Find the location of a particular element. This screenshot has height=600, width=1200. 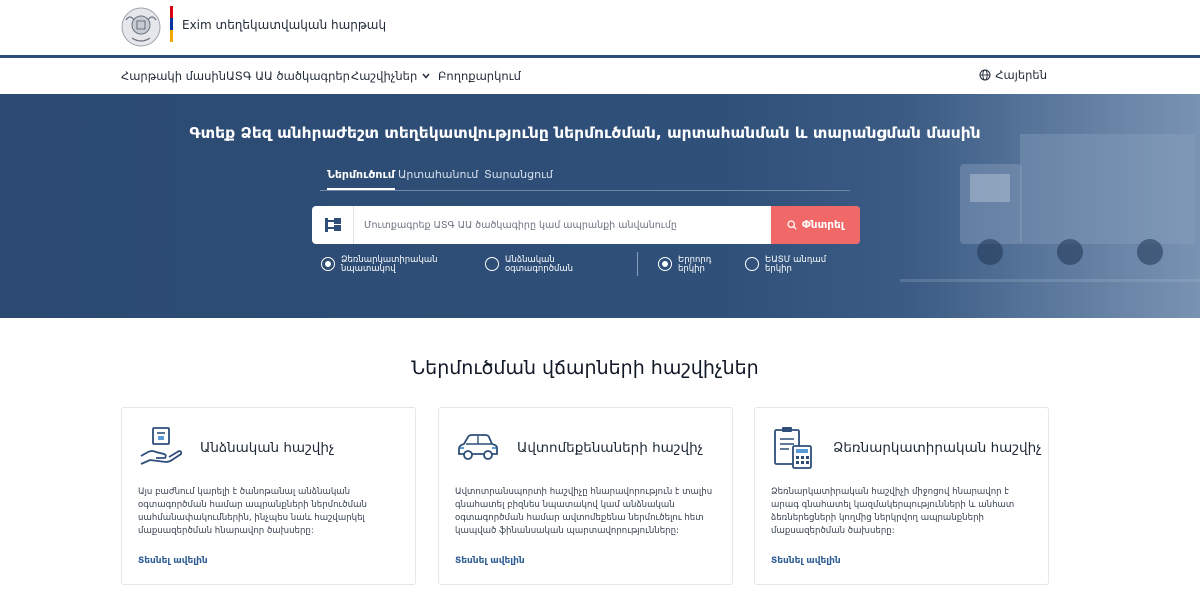

coat-of-arms-logo is located at coordinates (141, 27).